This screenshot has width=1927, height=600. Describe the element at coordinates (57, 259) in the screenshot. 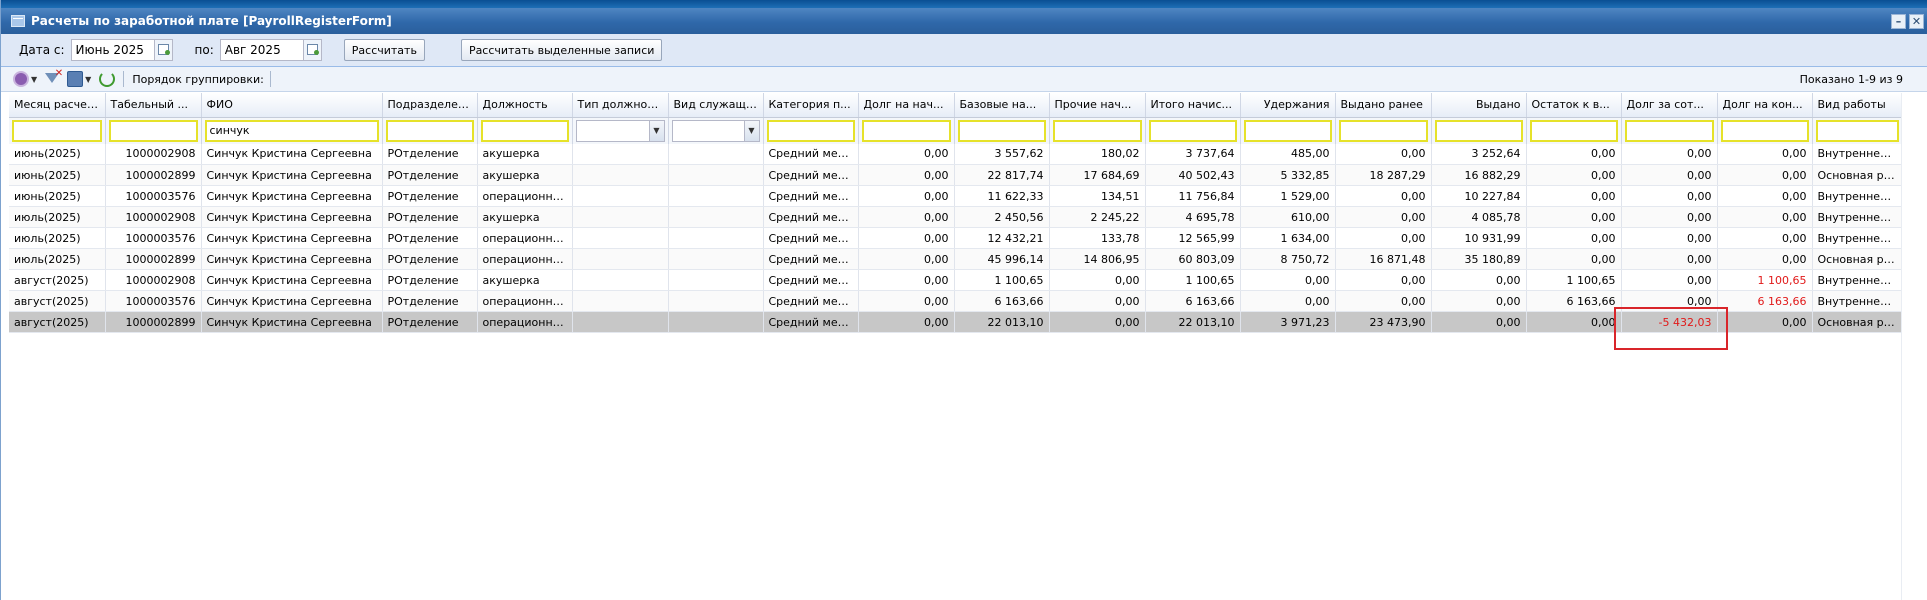

I see `table-cell: июль(2025)` at that location.